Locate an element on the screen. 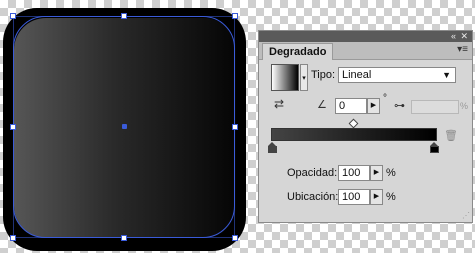 The width and height of the screenshot is (475, 253). opacity-value: 100 is located at coordinates (351, 173).